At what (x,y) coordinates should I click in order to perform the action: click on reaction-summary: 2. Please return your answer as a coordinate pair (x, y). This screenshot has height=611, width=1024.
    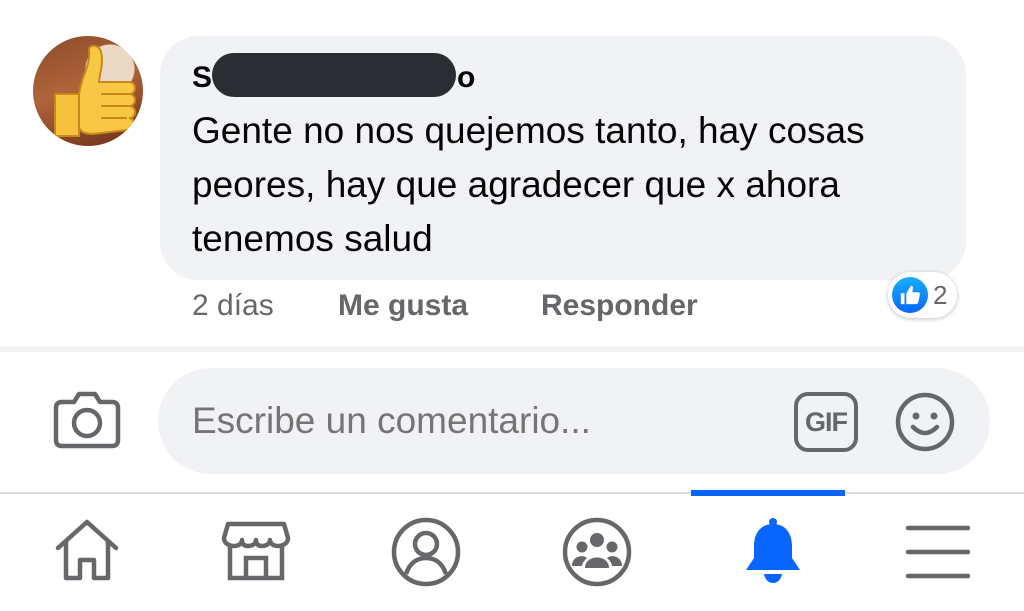
    Looking at the image, I should click on (923, 295).